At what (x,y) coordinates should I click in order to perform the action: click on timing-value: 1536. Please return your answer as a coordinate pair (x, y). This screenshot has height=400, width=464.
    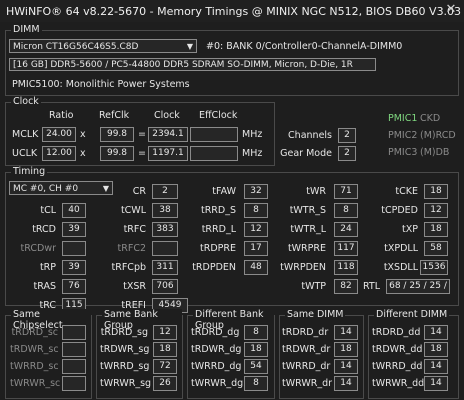
    Looking at the image, I should click on (434, 267).